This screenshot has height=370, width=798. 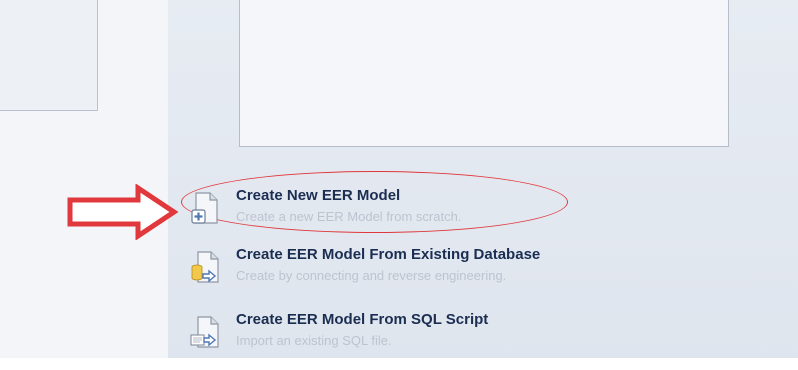 What do you see at coordinates (122, 212) in the screenshot?
I see `red-arrow-annotation-icon` at bounding box center [122, 212].